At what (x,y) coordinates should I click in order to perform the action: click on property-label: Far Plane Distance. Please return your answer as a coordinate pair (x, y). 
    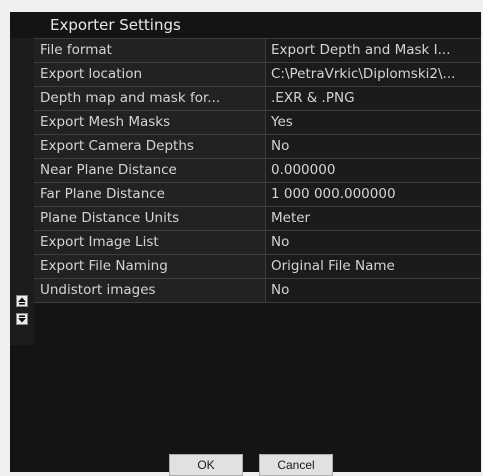
    Looking at the image, I should click on (150, 194).